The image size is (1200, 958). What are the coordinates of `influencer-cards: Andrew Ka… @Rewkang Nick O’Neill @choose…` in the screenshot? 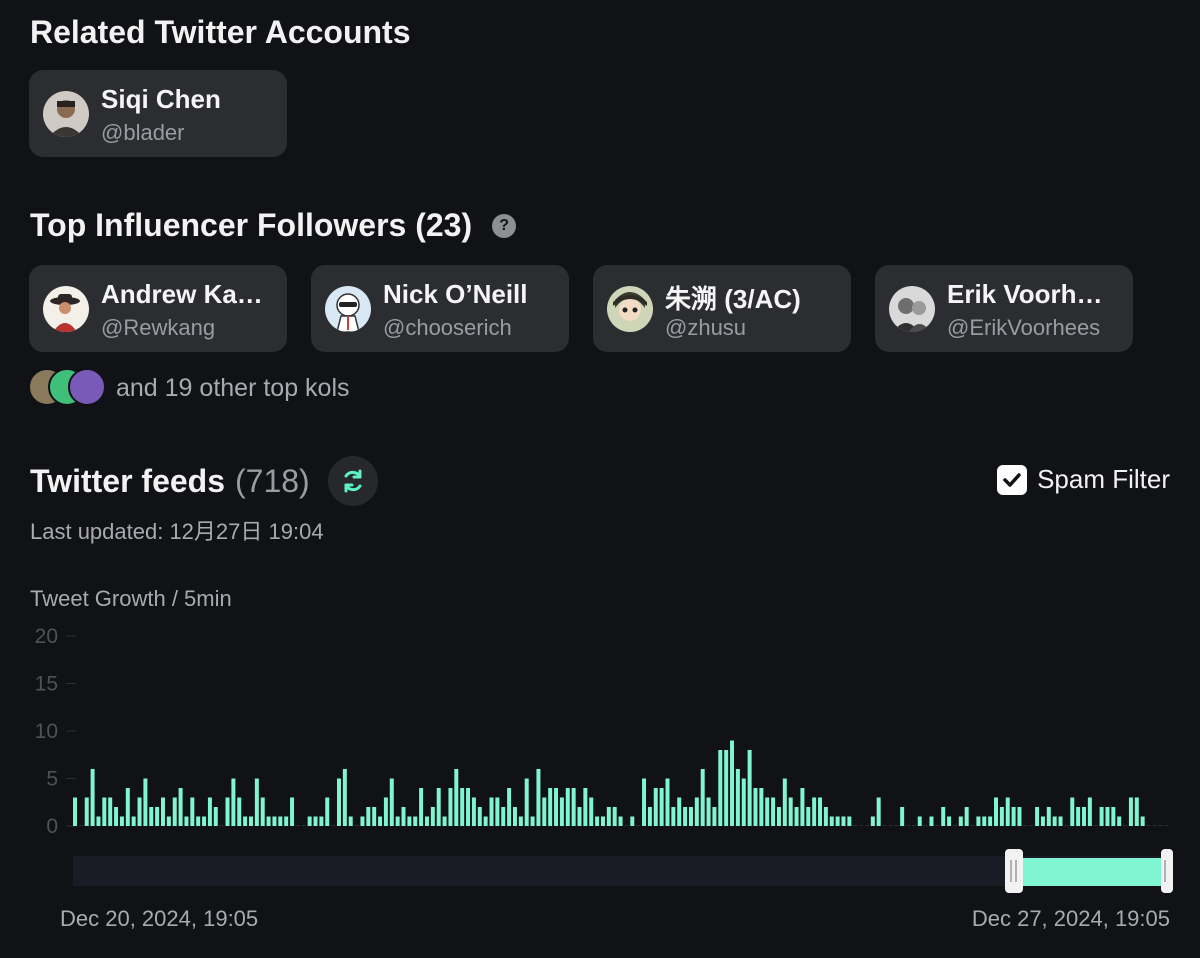 It's located at (600, 308).